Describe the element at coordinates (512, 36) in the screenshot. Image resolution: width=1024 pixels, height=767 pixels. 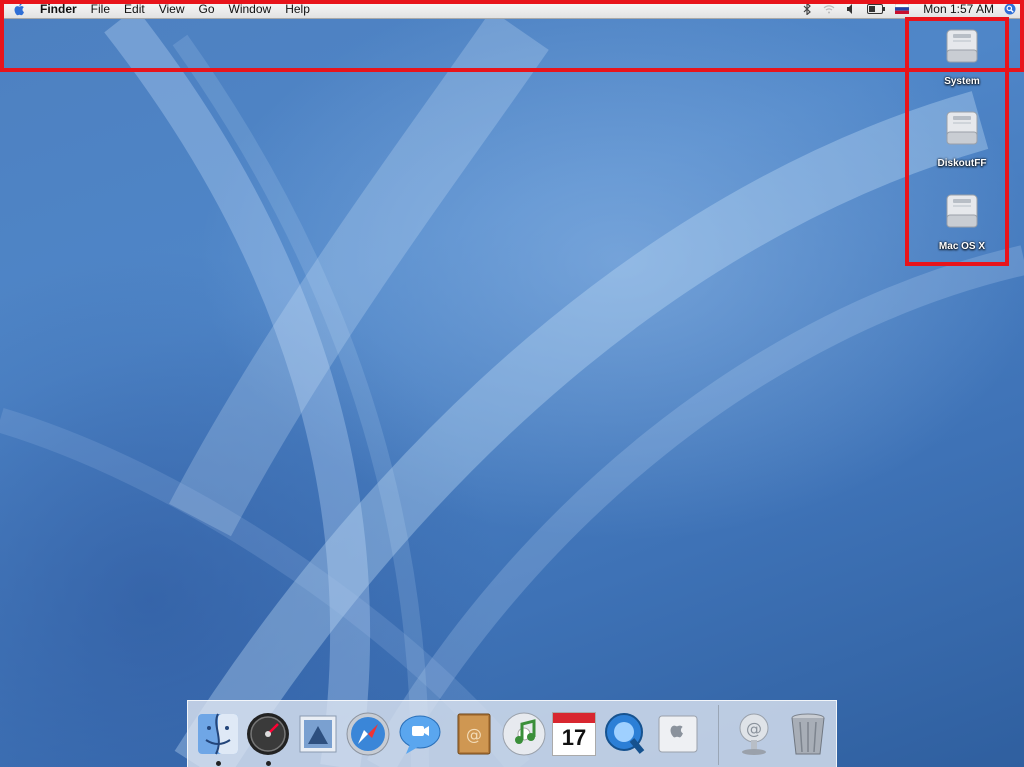
I see `highlight-menu-bar-box` at that location.